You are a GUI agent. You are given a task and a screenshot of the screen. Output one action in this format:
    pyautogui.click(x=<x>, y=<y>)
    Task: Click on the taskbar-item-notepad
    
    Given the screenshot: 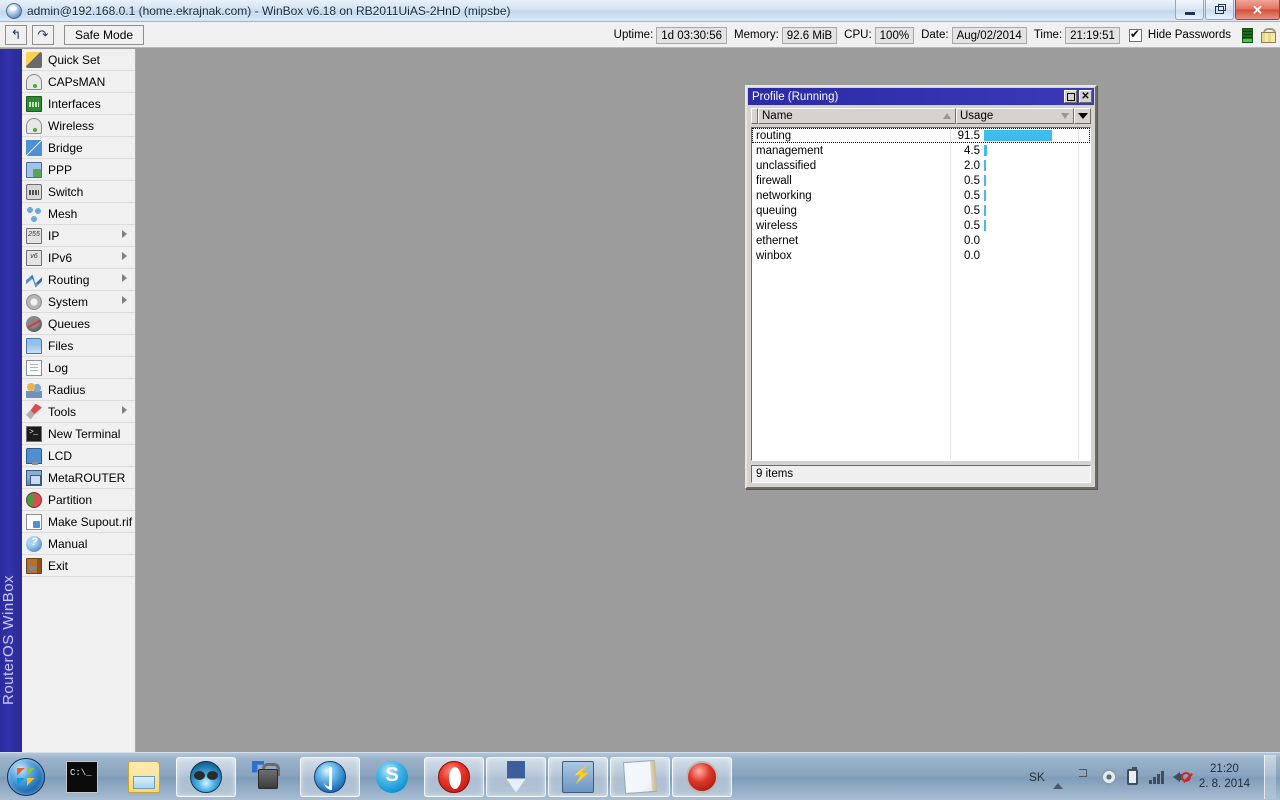 What is the action you would take?
    pyautogui.click(x=640, y=776)
    